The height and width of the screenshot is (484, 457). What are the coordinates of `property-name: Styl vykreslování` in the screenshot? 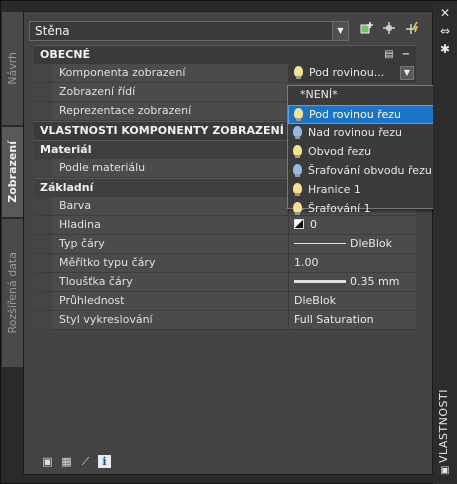 It's located at (170, 320).